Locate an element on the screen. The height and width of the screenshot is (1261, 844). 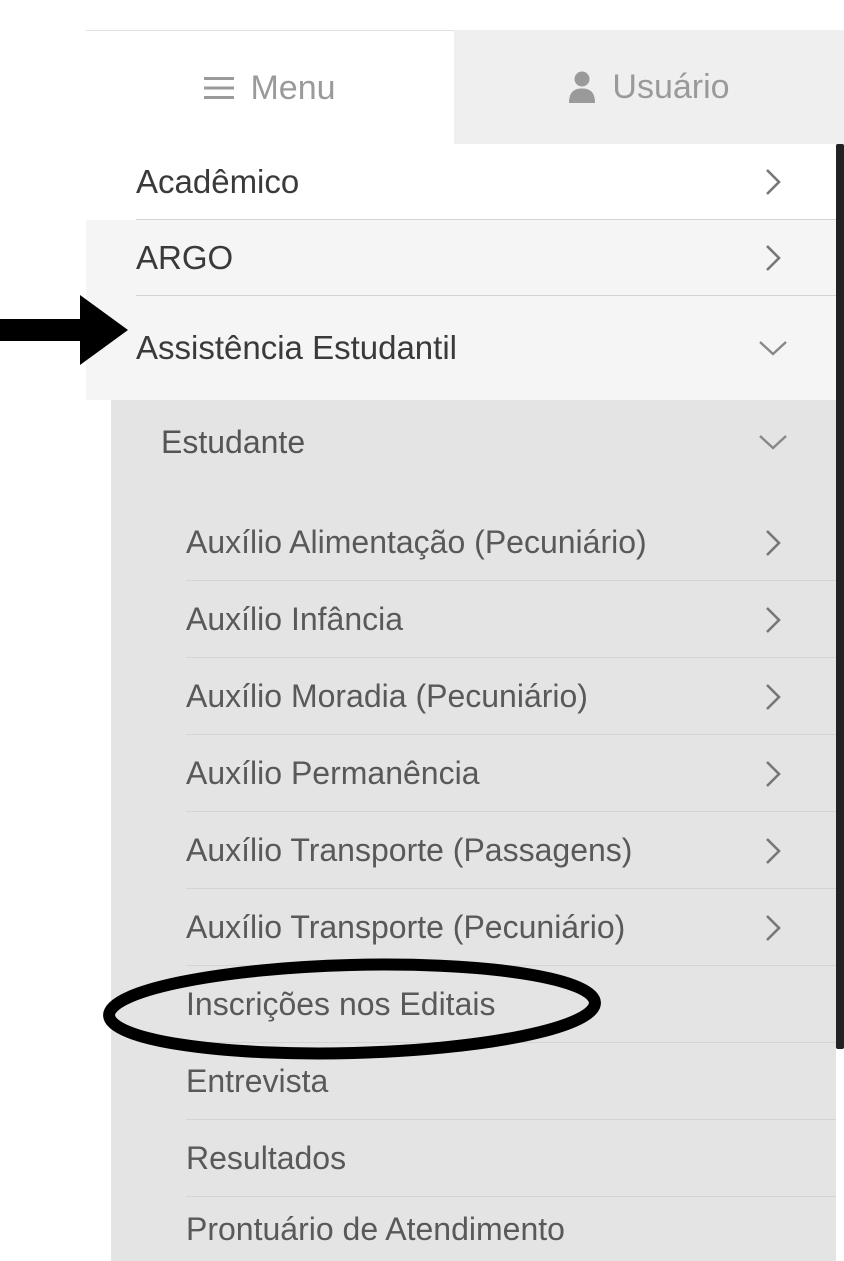
submenu-item-auxilio-moradia: Auxílio Moradia (Pecuniário) is located at coordinates (511, 696).